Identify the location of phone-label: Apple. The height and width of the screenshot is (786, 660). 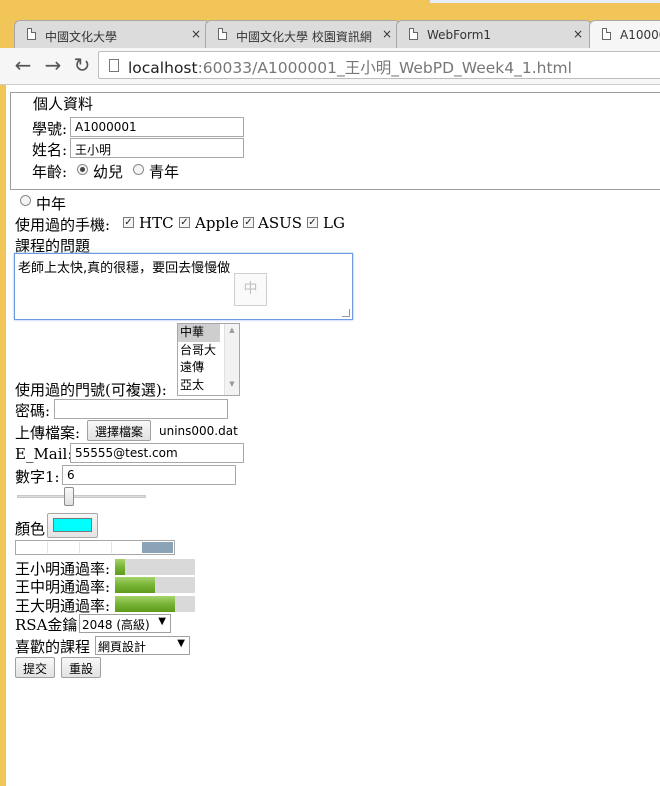
(217, 223).